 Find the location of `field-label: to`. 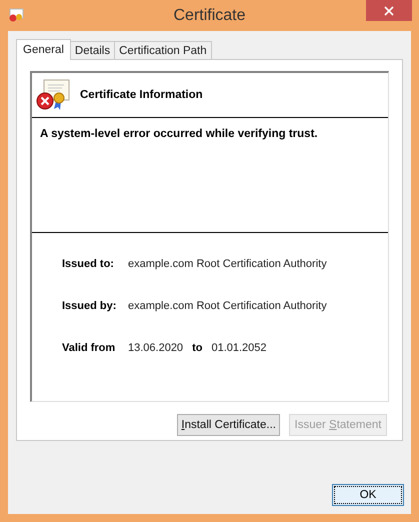

field-label: to is located at coordinates (197, 348).